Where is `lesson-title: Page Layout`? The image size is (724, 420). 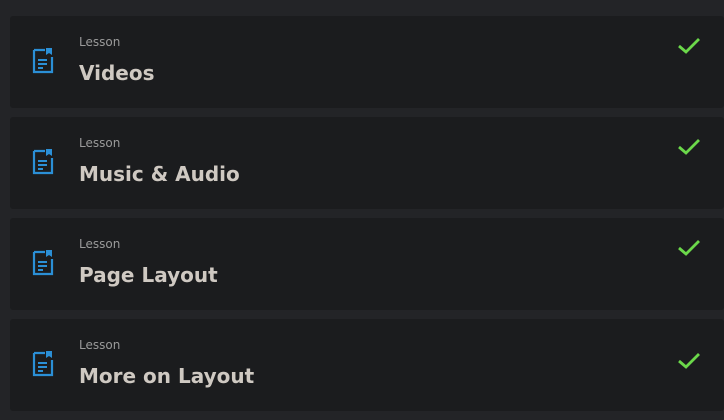
lesson-title: Page Layout is located at coordinates (148, 275).